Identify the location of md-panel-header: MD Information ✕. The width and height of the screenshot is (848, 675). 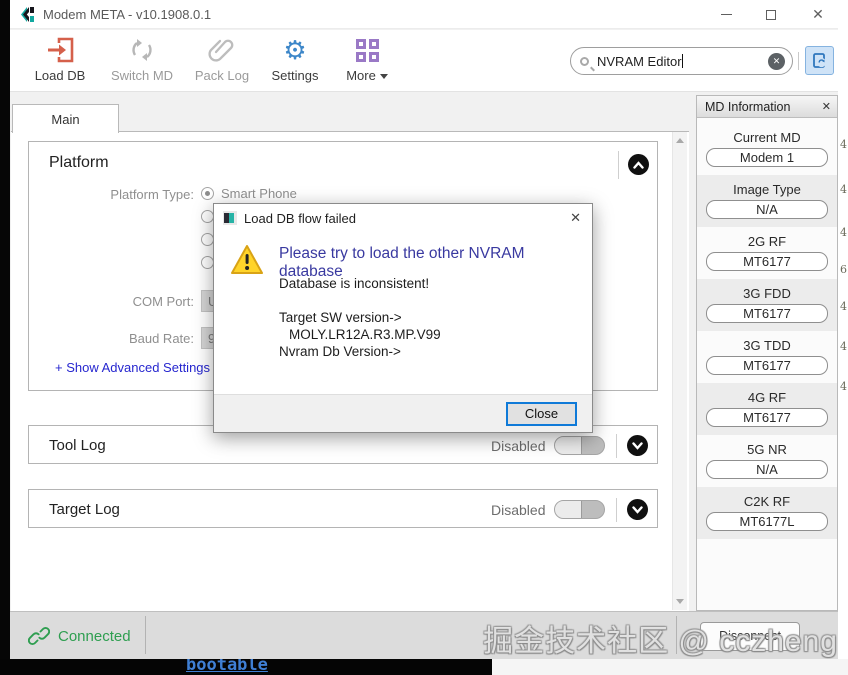
(767, 107).